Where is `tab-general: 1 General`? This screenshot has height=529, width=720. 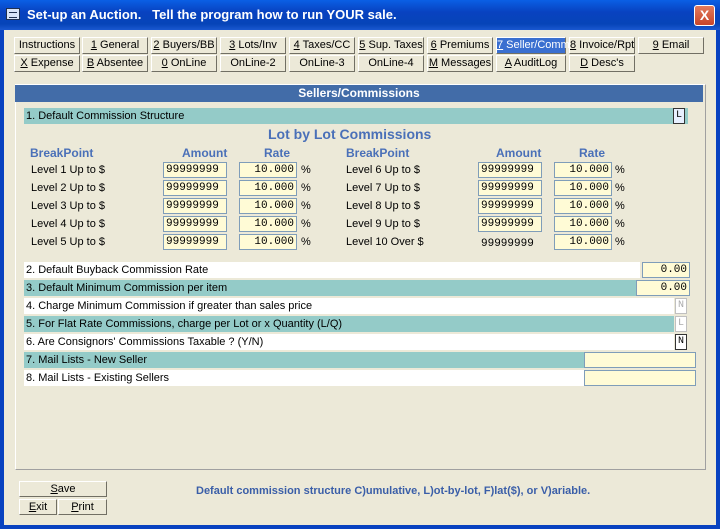 tab-general: 1 General is located at coordinates (115, 45).